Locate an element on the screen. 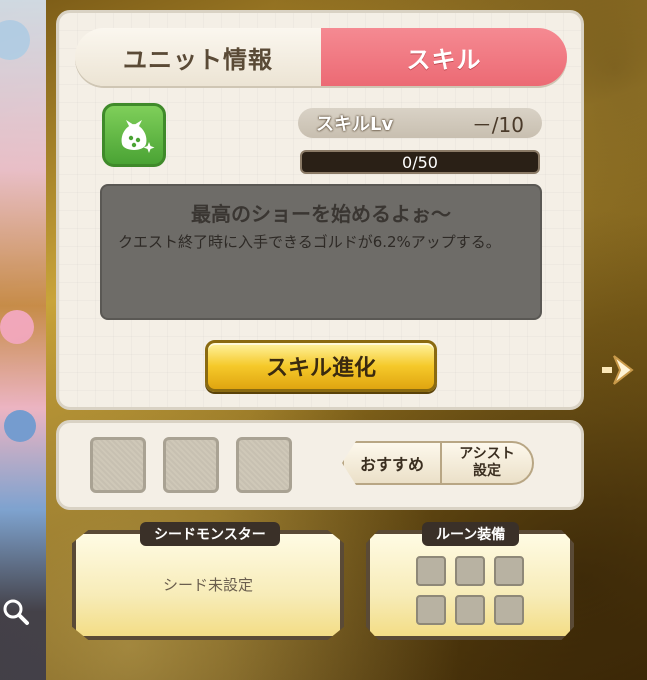 The height and width of the screenshot is (680, 647). seed-monster-title: シードモンスター is located at coordinates (210, 534).